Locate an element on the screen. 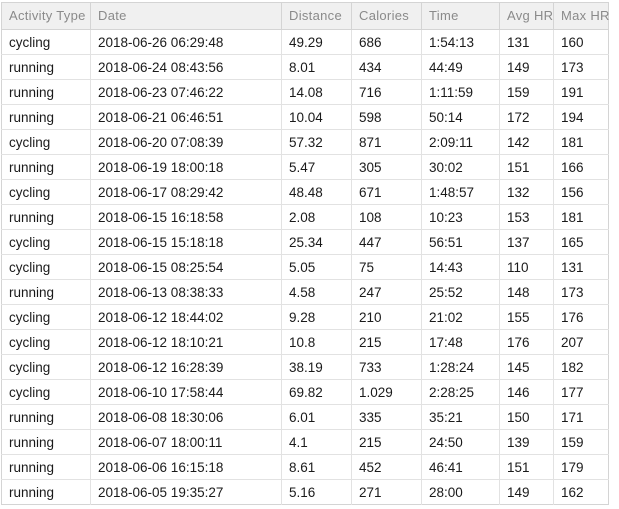  cell-distance: 8.01 is located at coordinates (316, 67).